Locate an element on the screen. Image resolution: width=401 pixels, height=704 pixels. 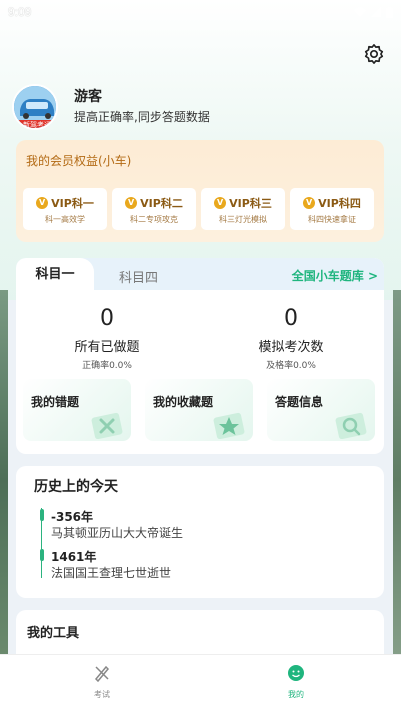
profile-subtitle: 提高正确率,同步答题数据 is located at coordinates (142, 117).